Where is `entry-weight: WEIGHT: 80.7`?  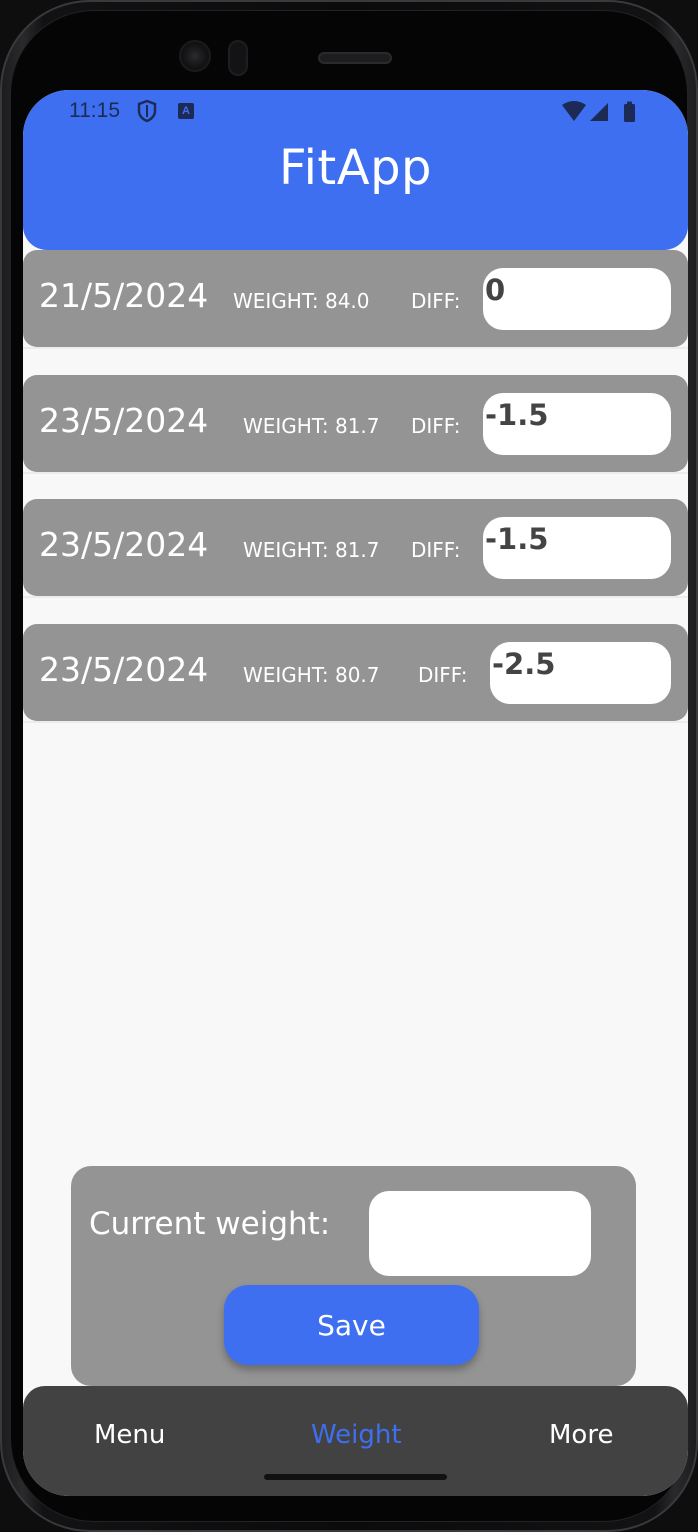 entry-weight: WEIGHT: 80.7 is located at coordinates (311, 675).